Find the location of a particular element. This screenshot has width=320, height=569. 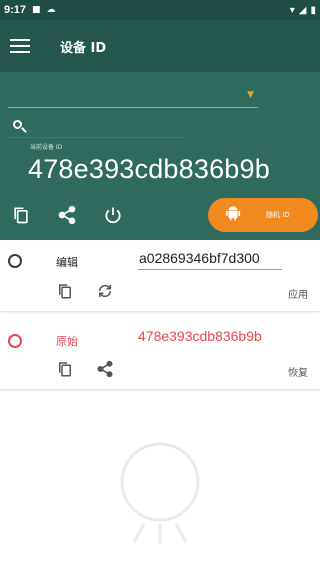

dropdown-arrow-icon: ▼ is located at coordinates (250, 95).